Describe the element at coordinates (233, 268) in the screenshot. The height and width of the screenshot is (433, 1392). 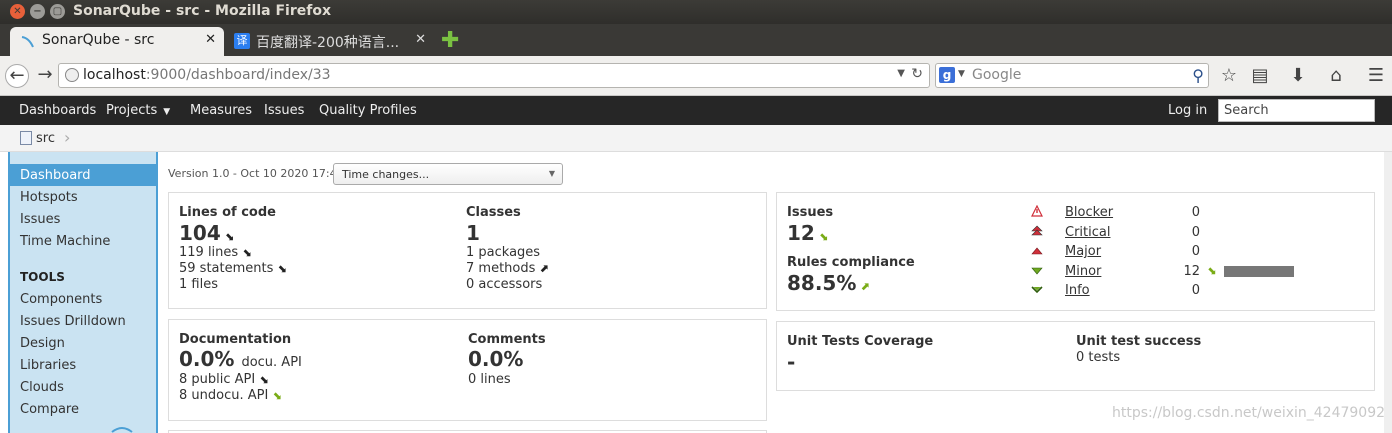
I see `loc-statements: 59 statements ⬊` at that location.